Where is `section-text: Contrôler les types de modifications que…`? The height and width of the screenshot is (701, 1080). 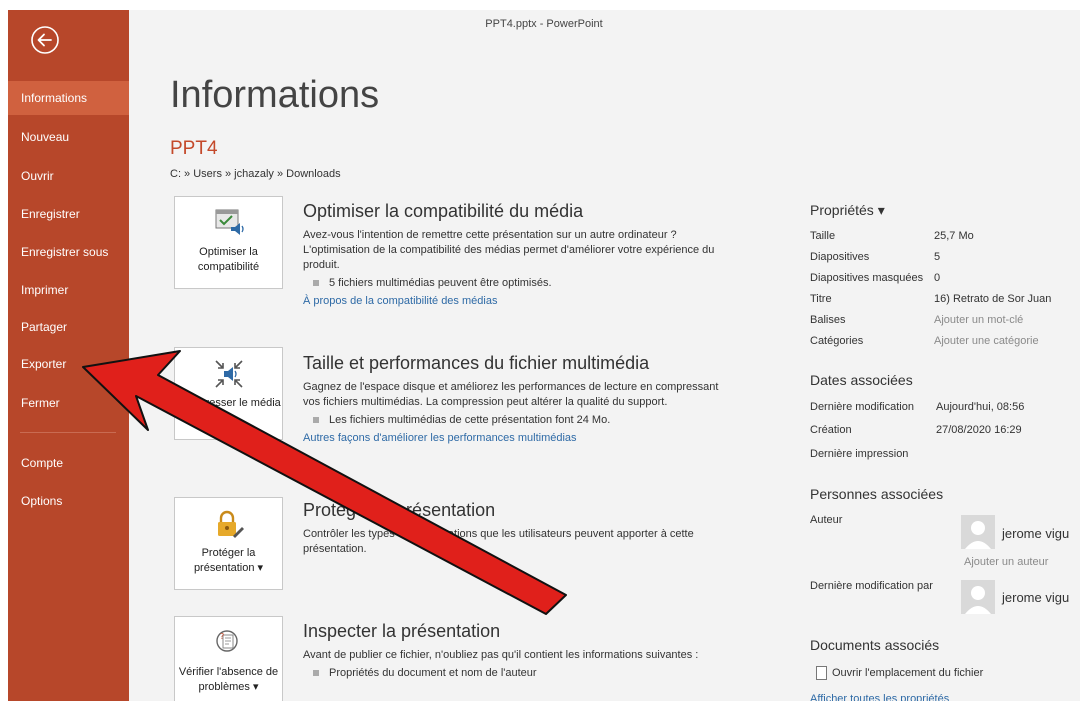
section-text: Contrôler les types de modifications que… is located at coordinates (498, 541).